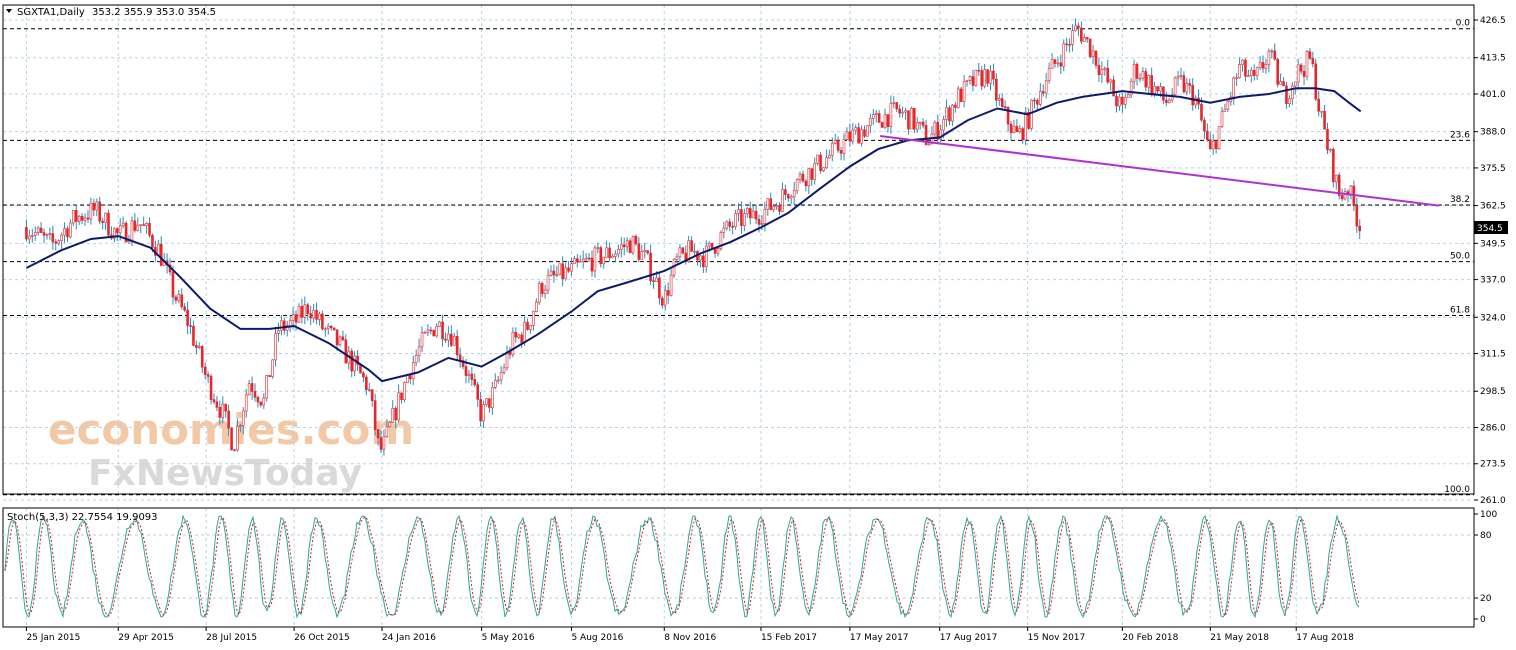 This screenshot has width=1516, height=650. What do you see at coordinates (508, 638) in the screenshot?
I see `time-tick-label: 5 May 2016` at bounding box center [508, 638].